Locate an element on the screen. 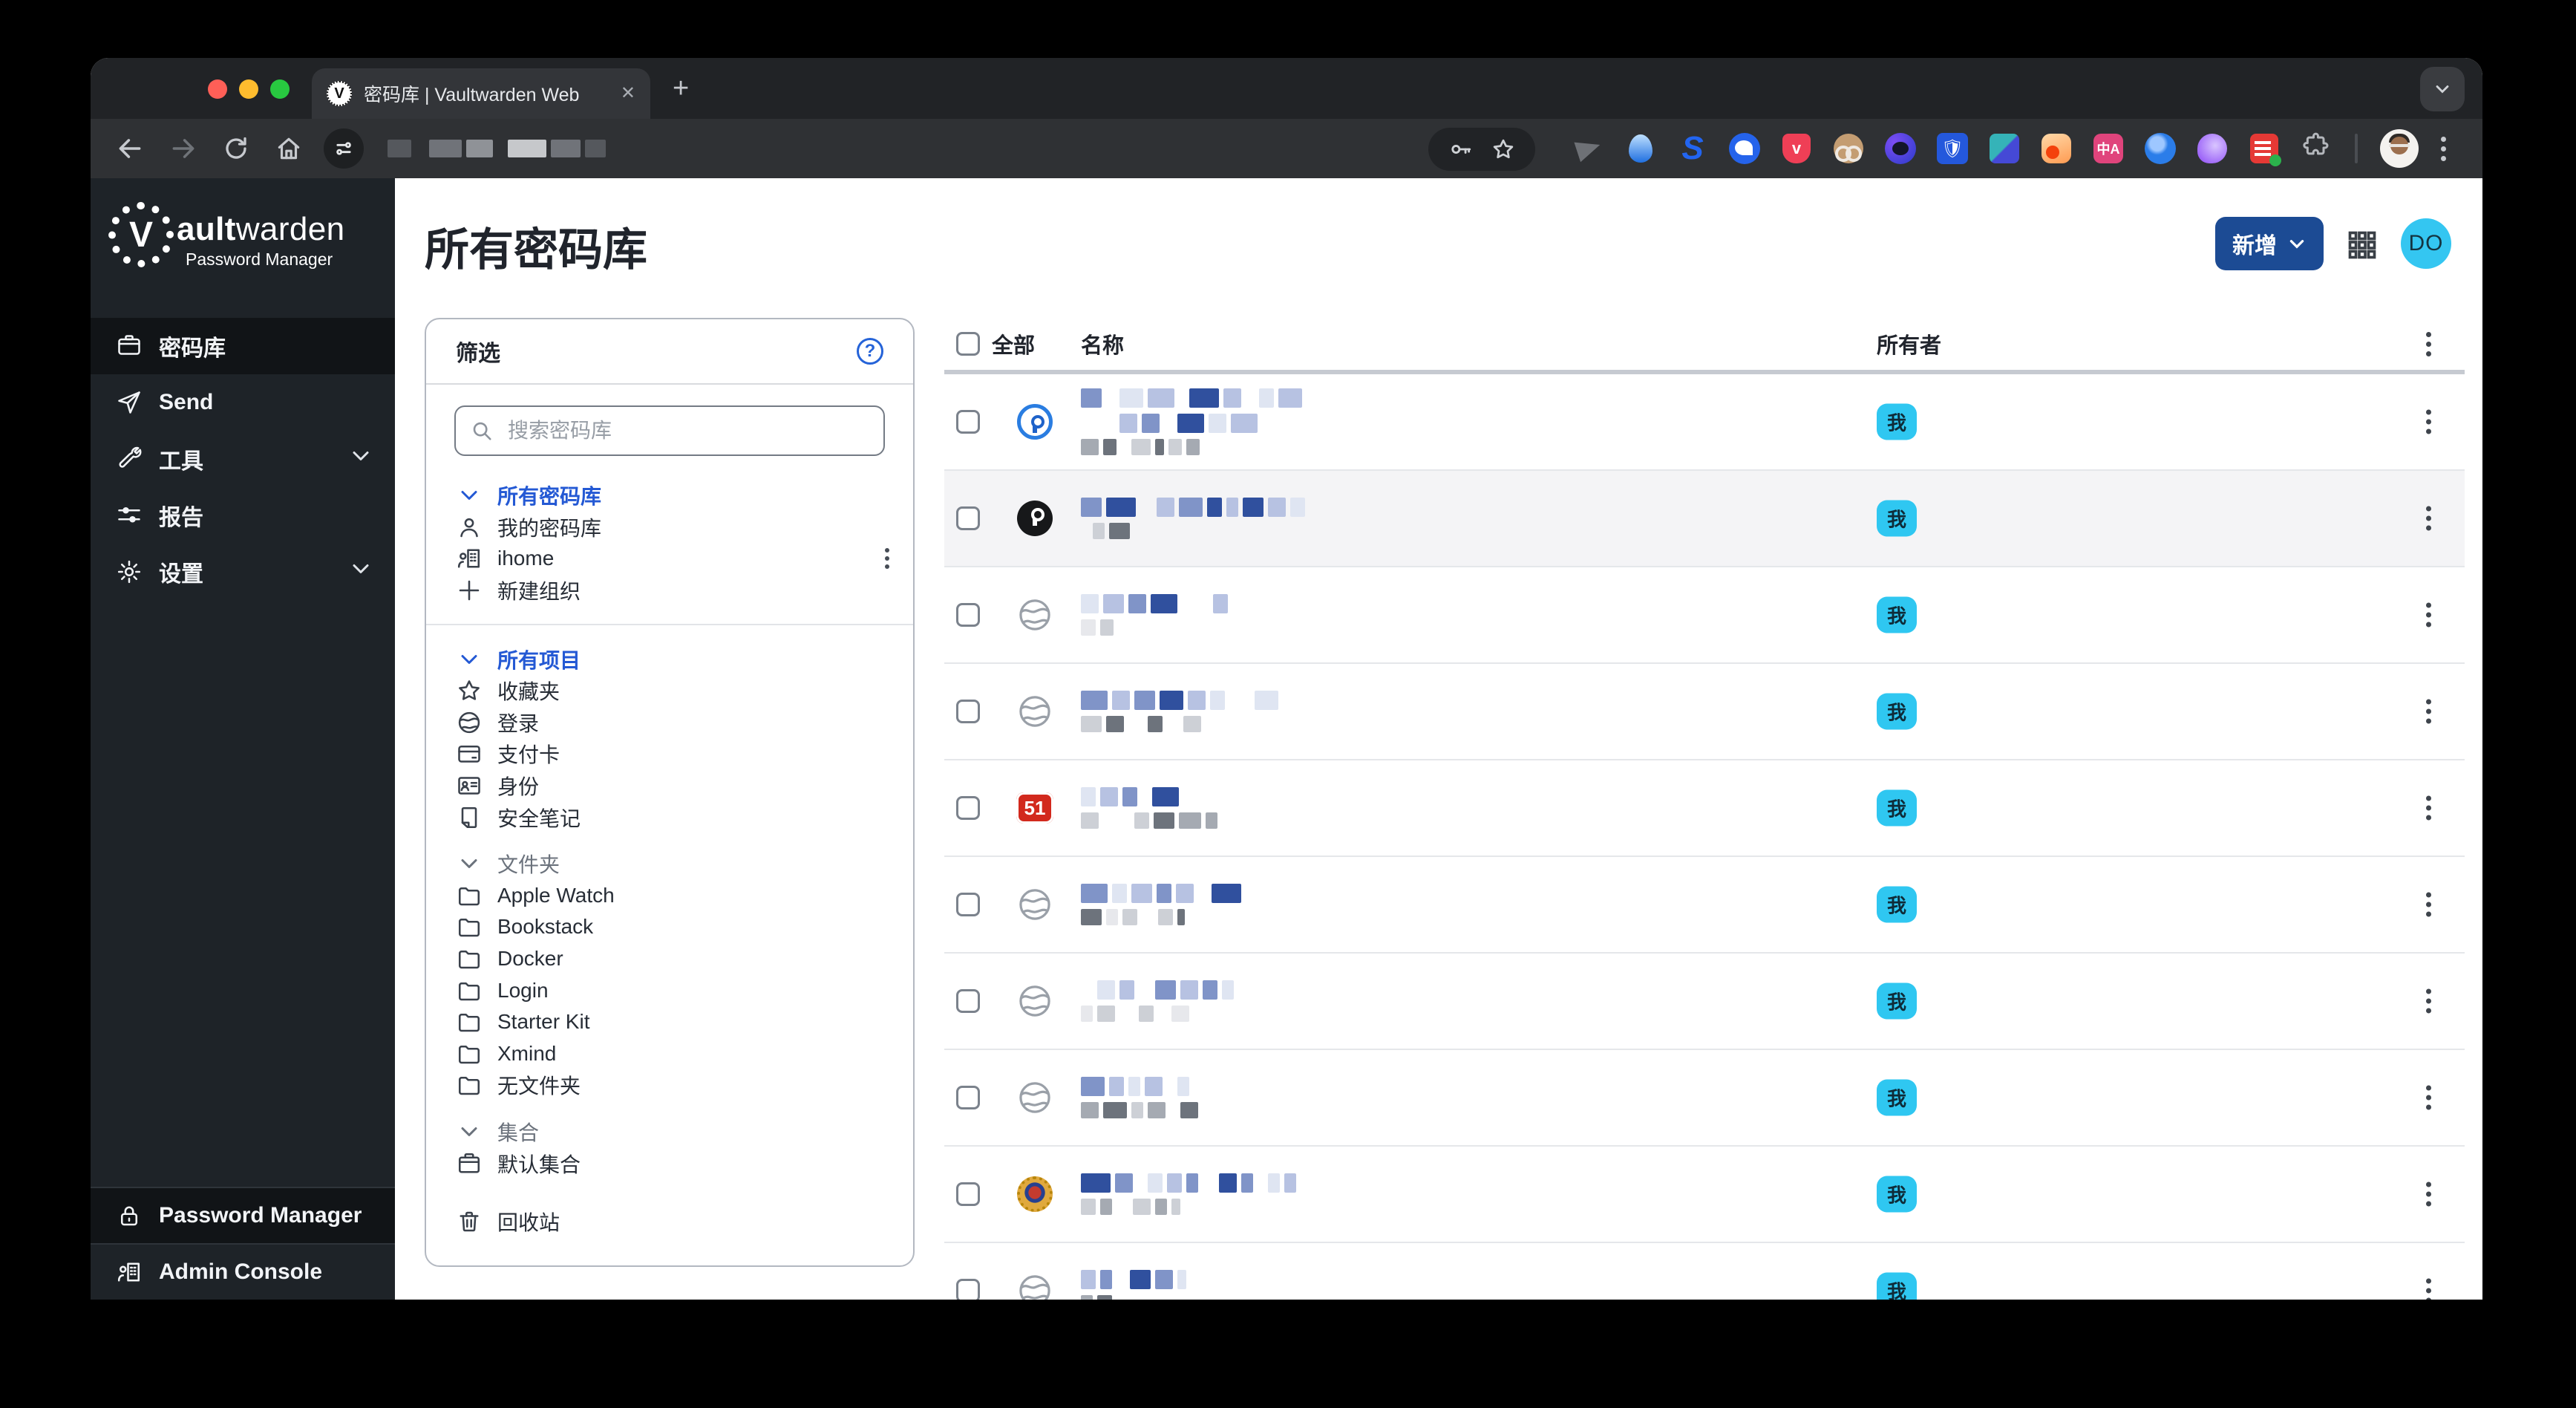  purple-drop-icon is located at coordinates (2212, 148).